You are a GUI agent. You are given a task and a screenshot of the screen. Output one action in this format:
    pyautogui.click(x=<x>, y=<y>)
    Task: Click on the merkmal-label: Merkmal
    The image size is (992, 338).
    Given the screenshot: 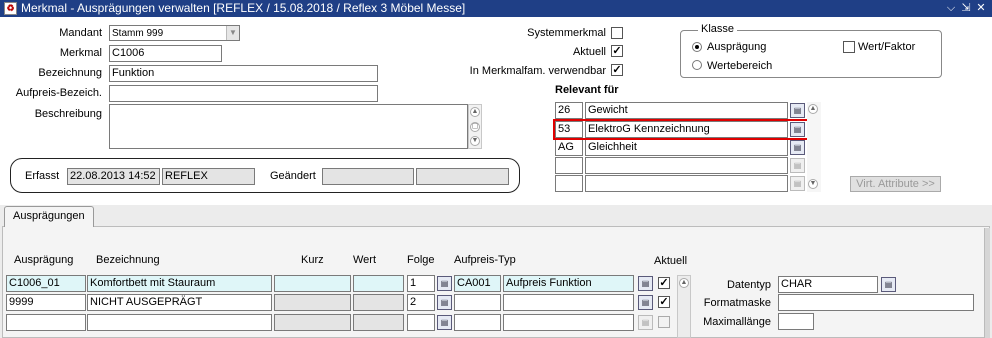 What is the action you would take?
    pyautogui.click(x=80, y=53)
    